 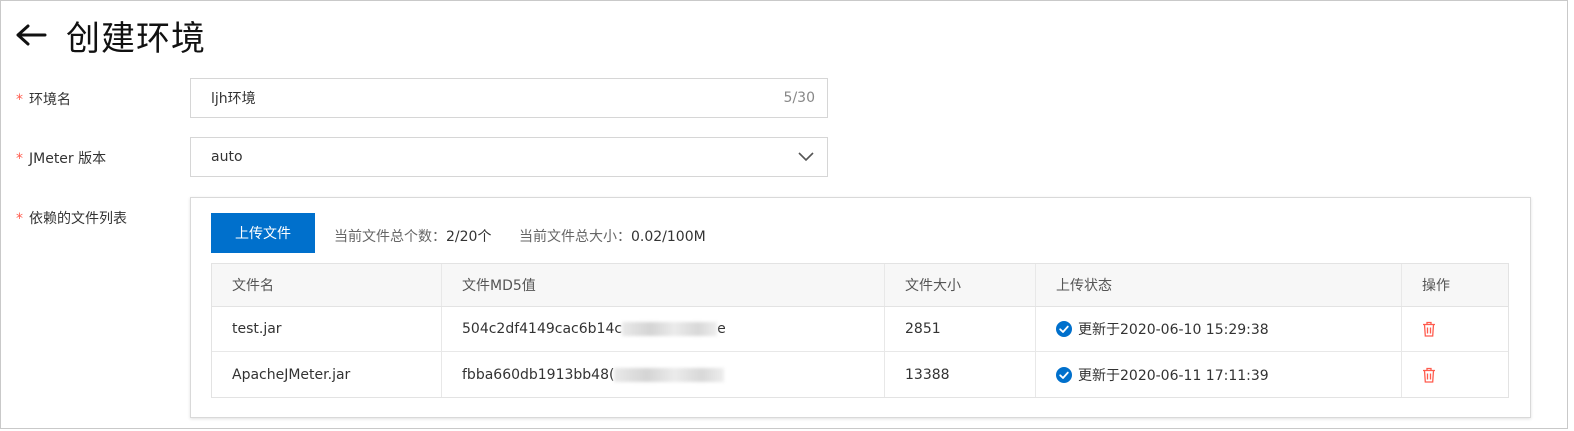 I want to click on chevron-down-icon, so click(x=806, y=157).